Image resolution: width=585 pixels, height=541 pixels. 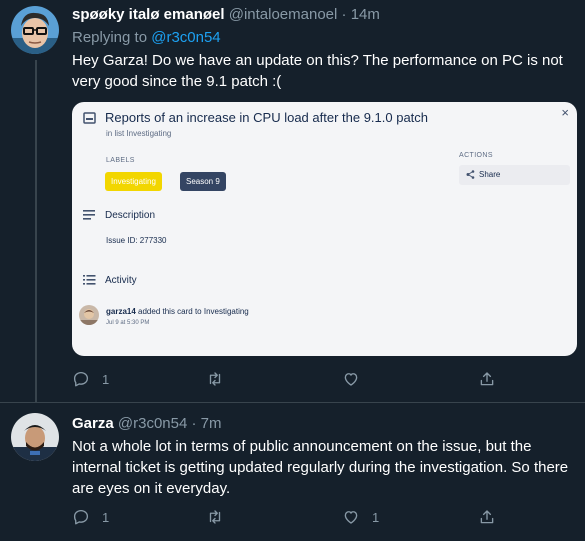 What do you see at coordinates (185, 37) in the screenshot?
I see `replying-to-handle: @r3c0n54` at bounding box center [185, 37].